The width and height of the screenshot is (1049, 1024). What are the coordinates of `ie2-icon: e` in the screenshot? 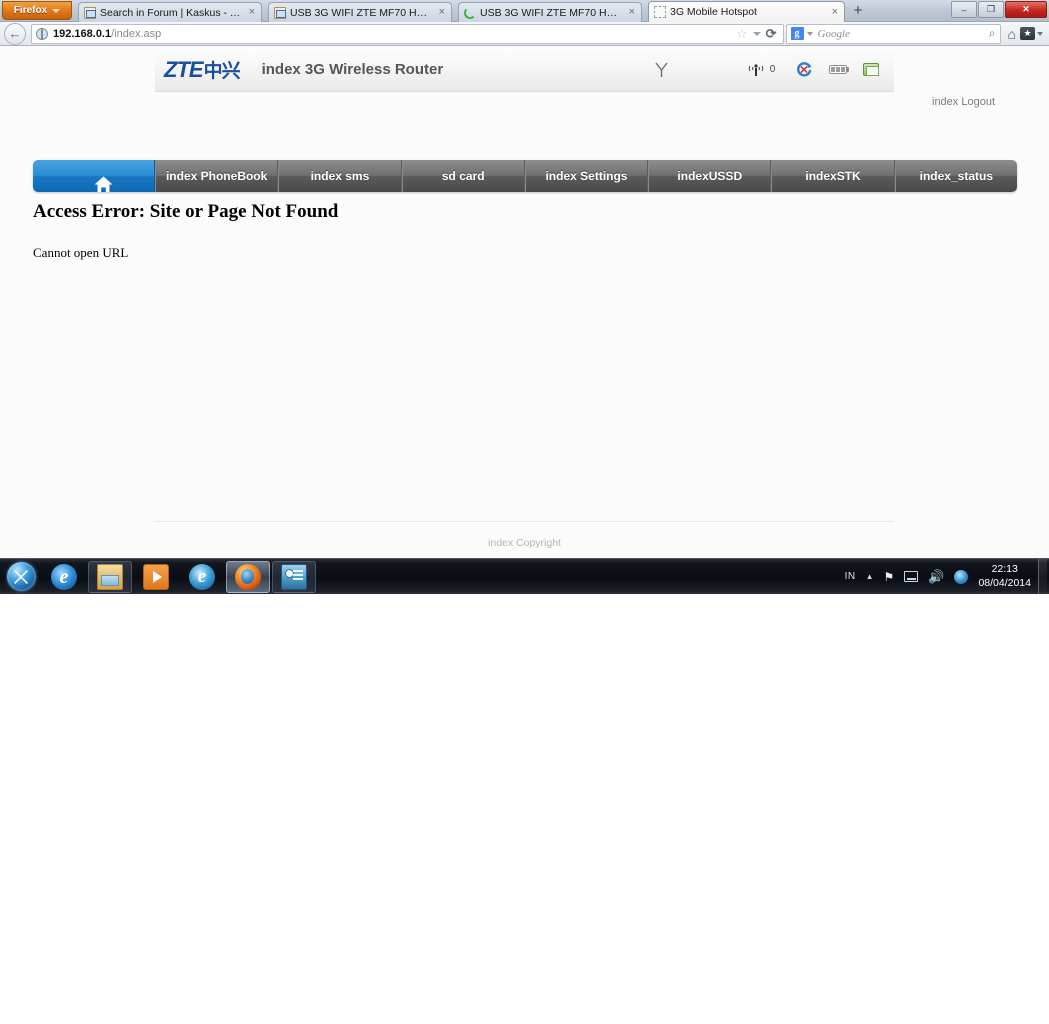 It's located at (202, 576).